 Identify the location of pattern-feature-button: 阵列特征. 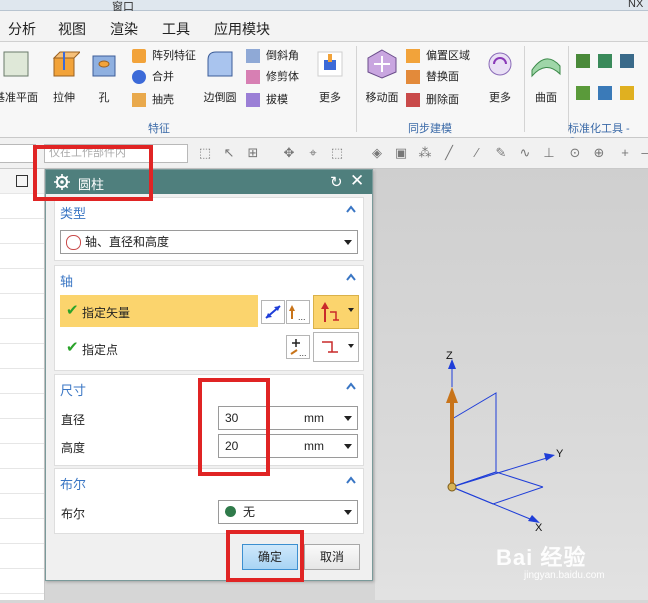
(164, 56).